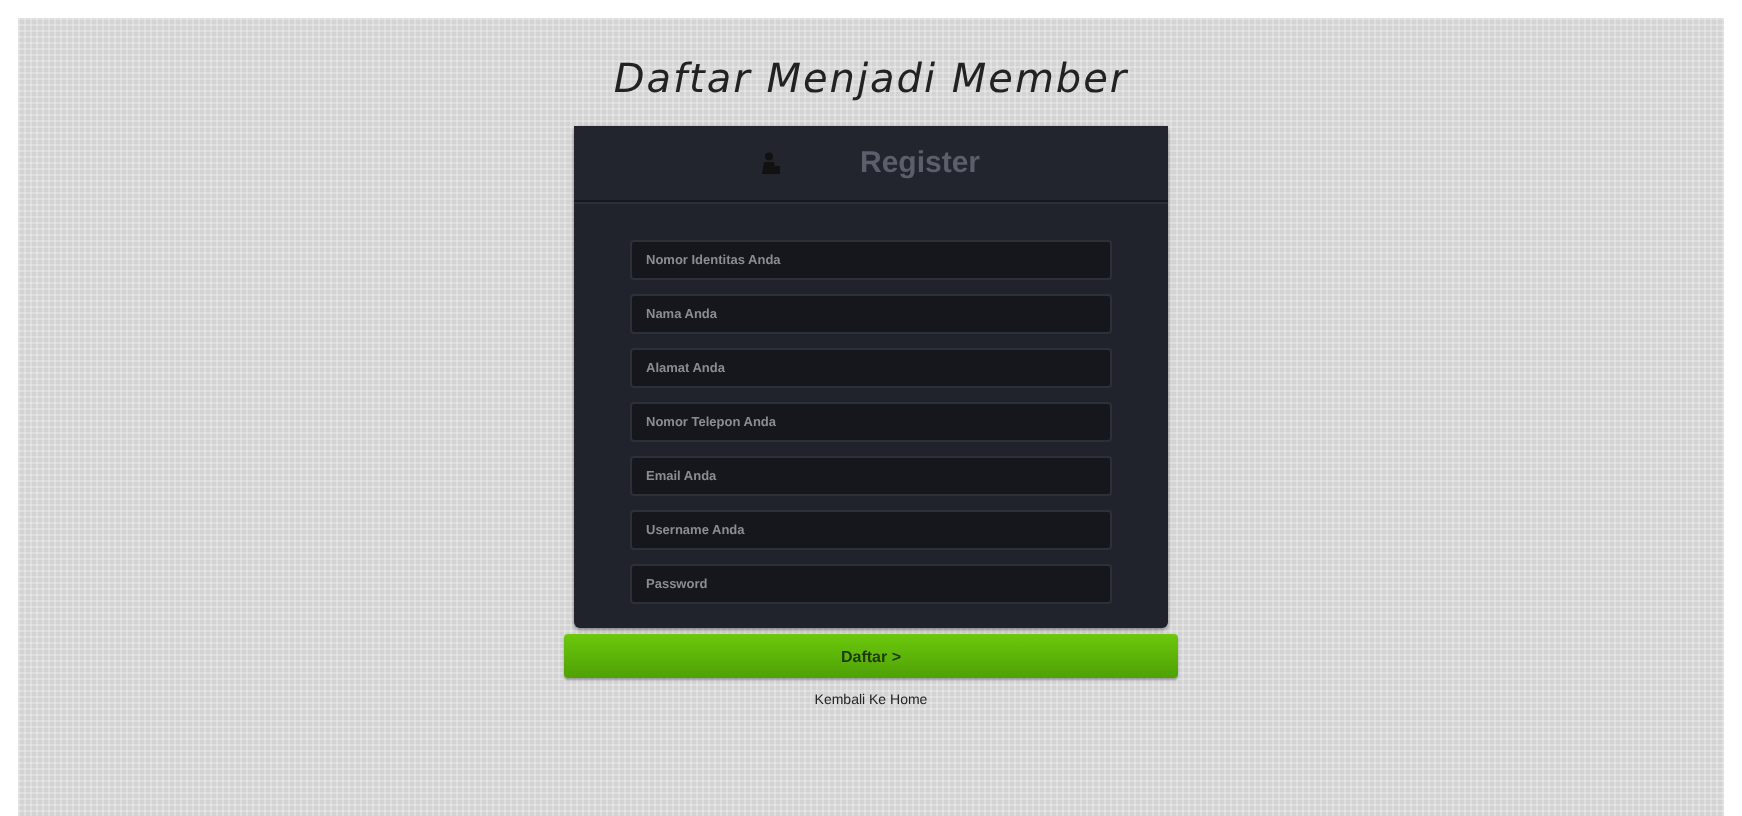  What do you see at coordinates (920, 163) in the screenshot?
I see `panel-title: Register` at bounding box center [920, 163].